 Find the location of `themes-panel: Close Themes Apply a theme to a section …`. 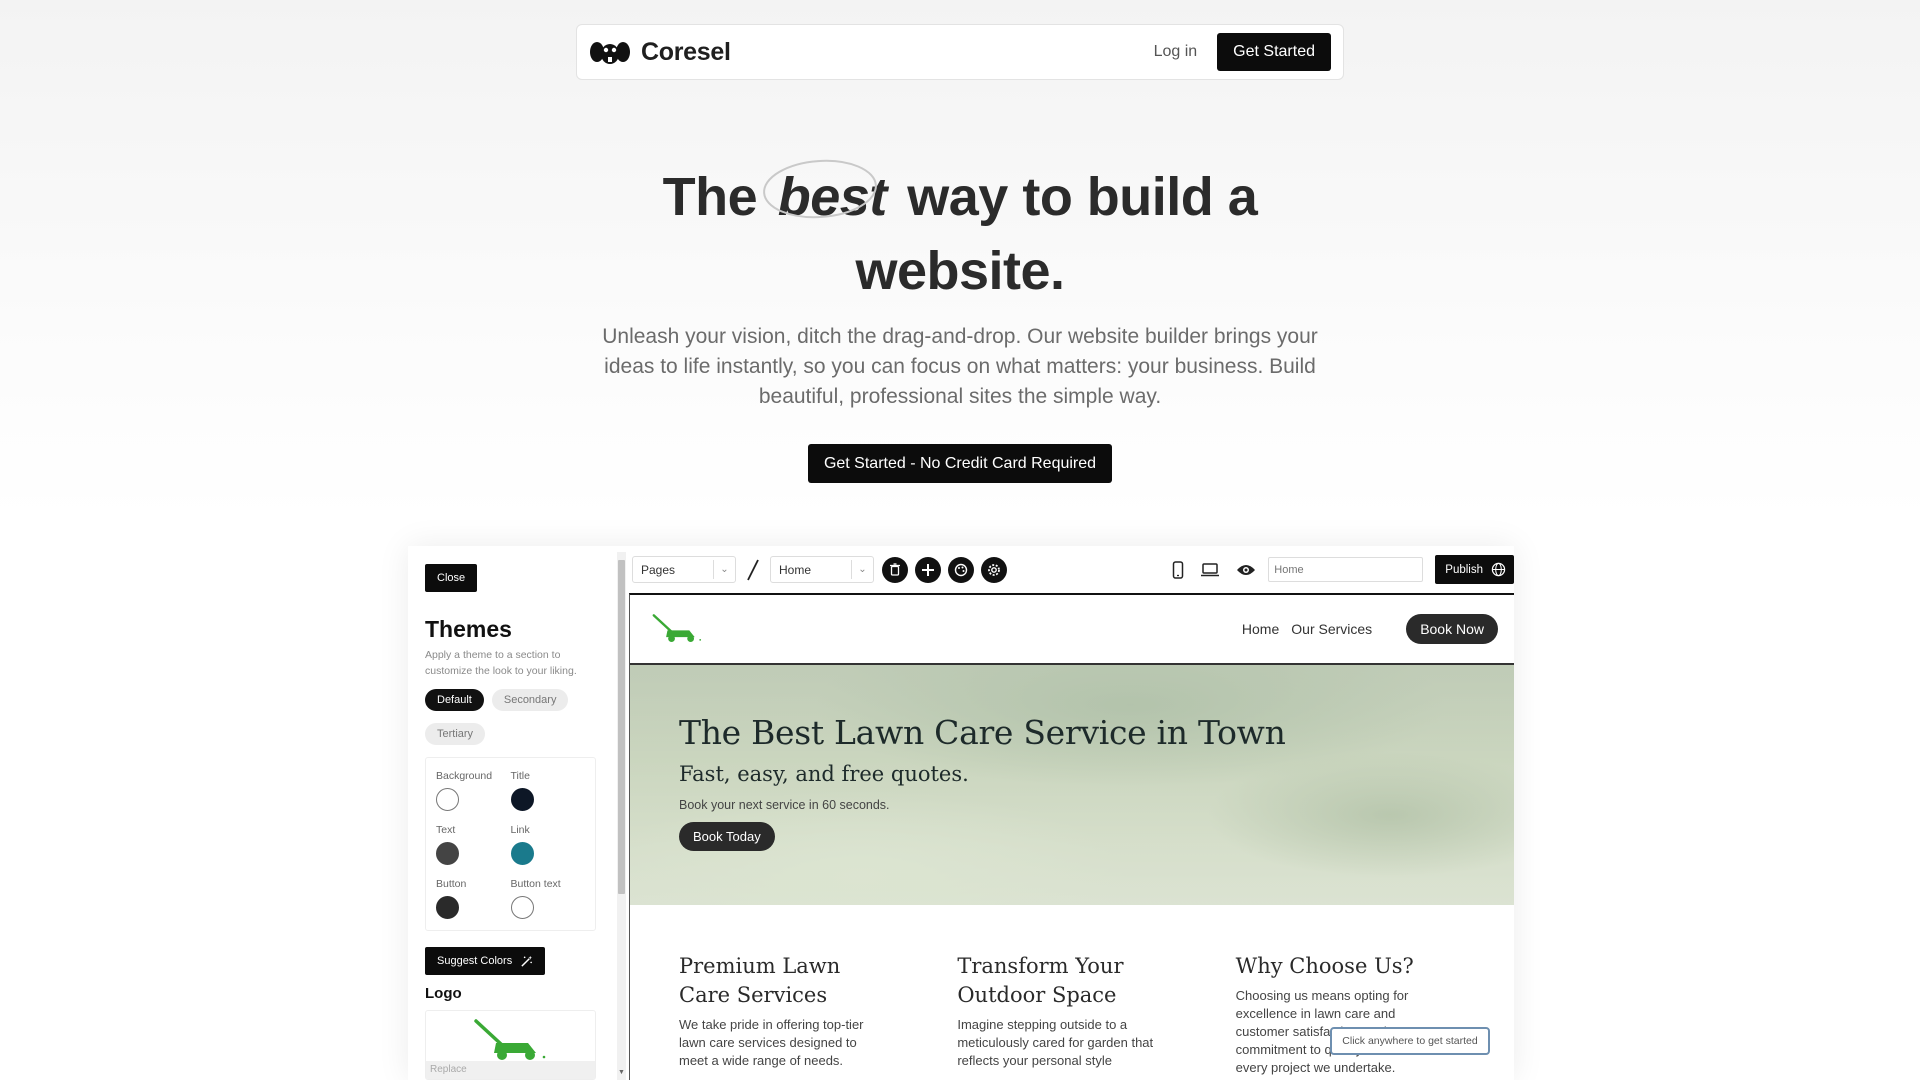

themes-panel: Close Themes Apply a theme to a section … is located at coordinates (510, 813).